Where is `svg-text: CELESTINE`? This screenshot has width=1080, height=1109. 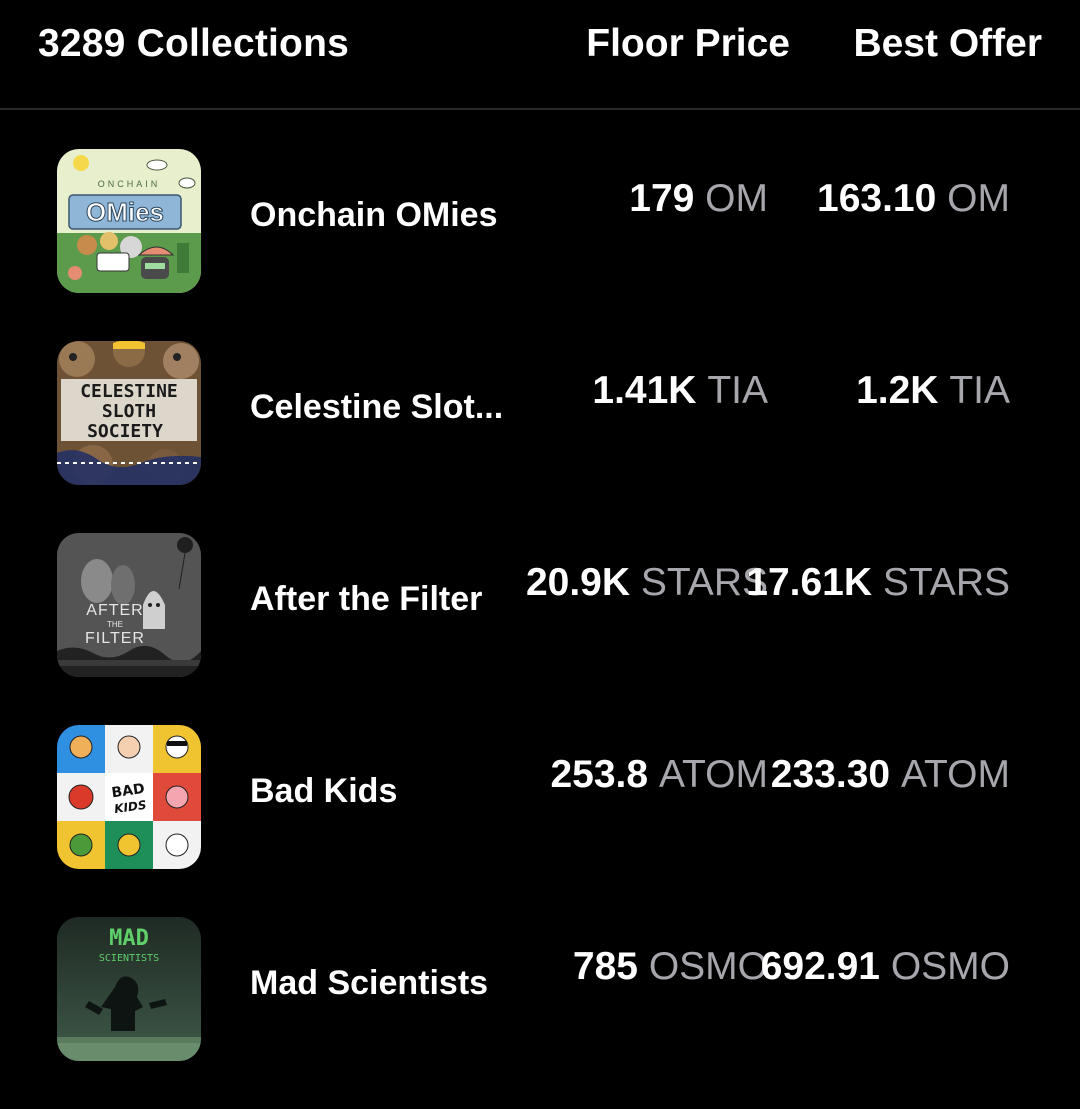
svg-text: CELESTINE is located at coordinates (129, 391).